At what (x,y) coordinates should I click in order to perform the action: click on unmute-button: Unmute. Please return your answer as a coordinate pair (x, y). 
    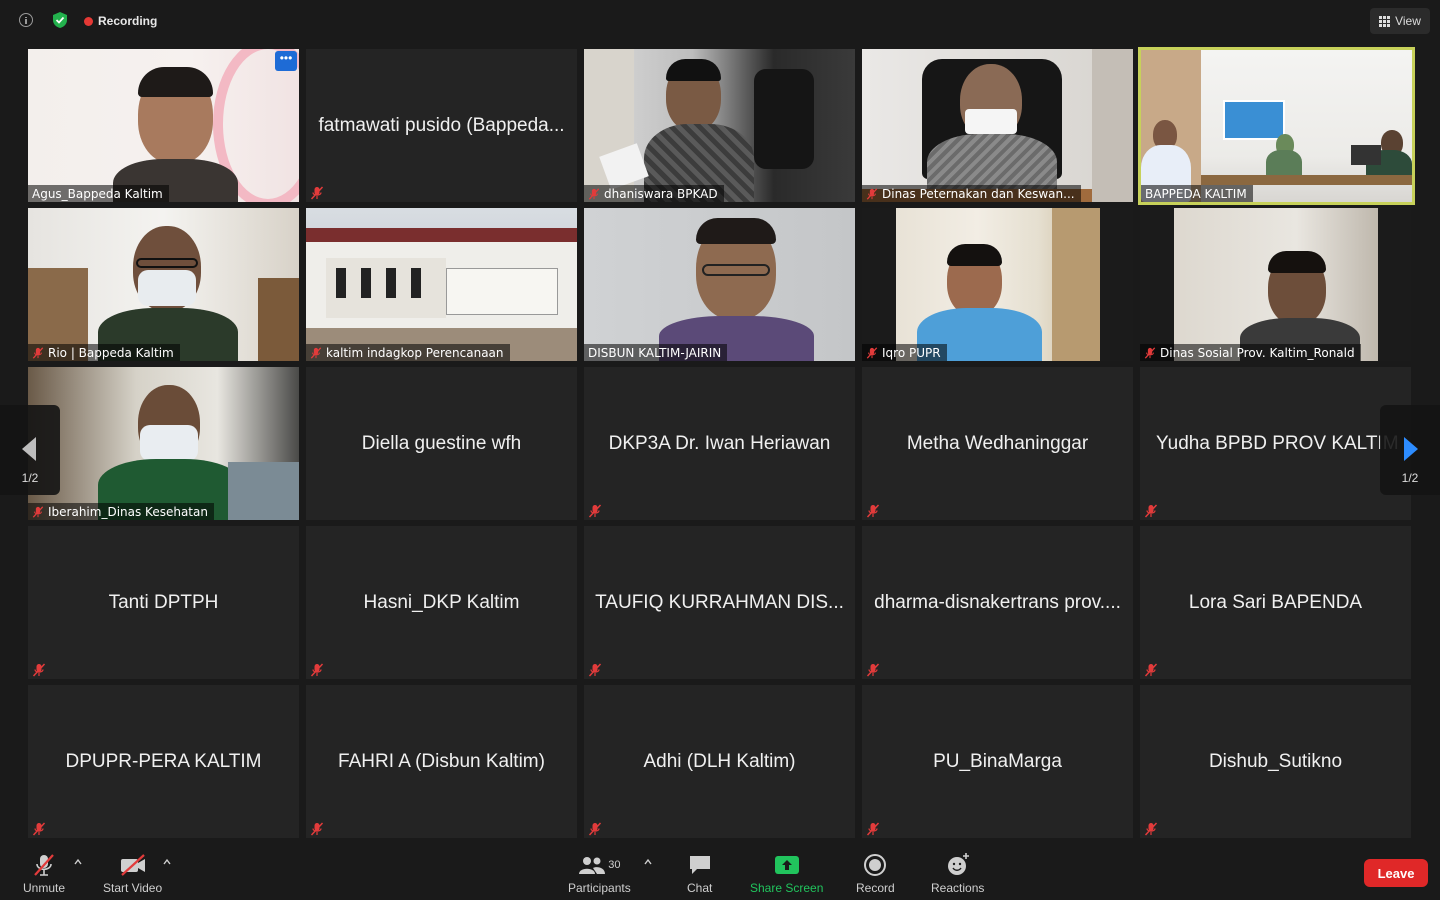
    Looking at the image, I should click on (44, 873).